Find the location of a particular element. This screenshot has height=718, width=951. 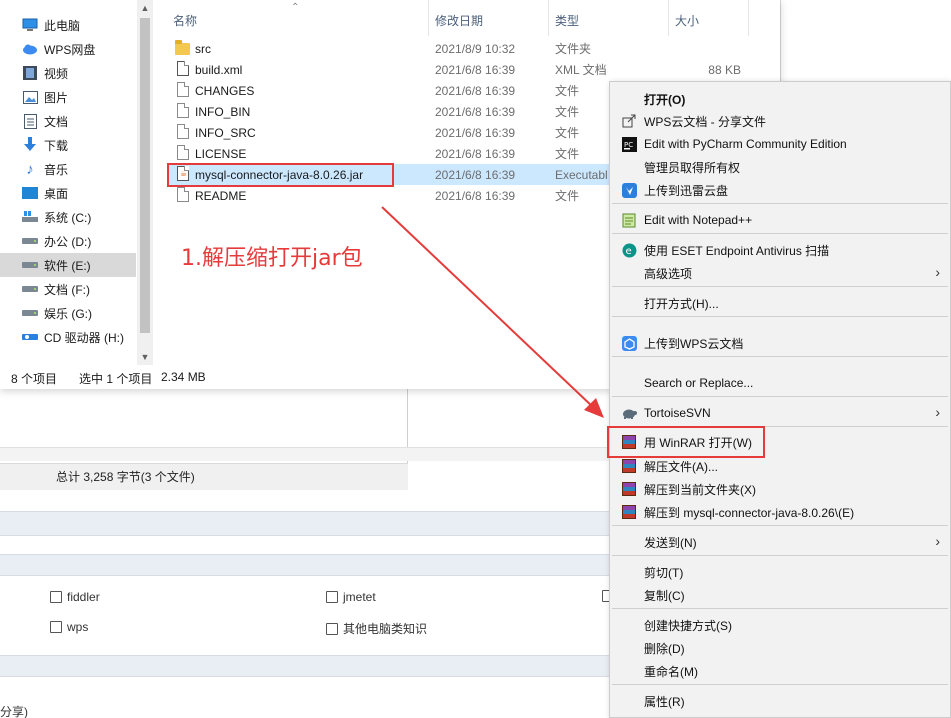

svg-text: e is located at coordinates (628, 251).